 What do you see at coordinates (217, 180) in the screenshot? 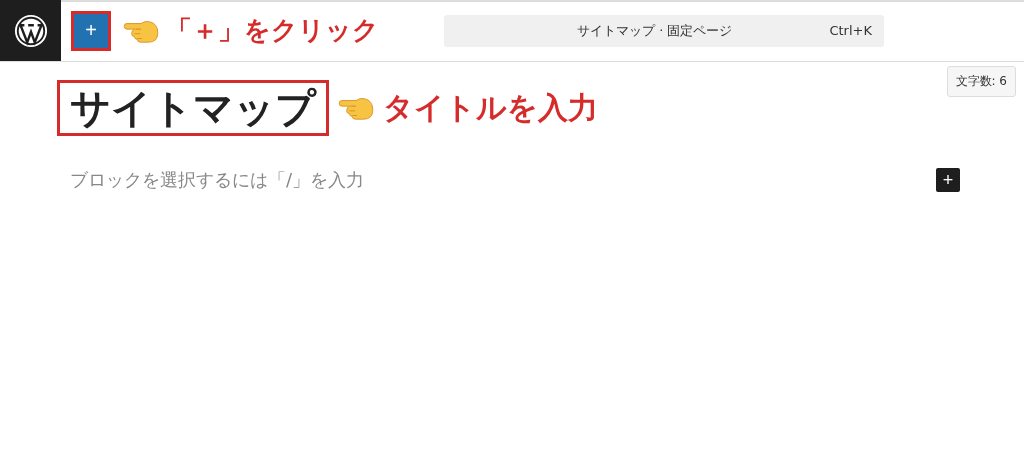
I see `block-placeholder: ブロックを選択するには「/」を入力` at bounding box center [217, 180].